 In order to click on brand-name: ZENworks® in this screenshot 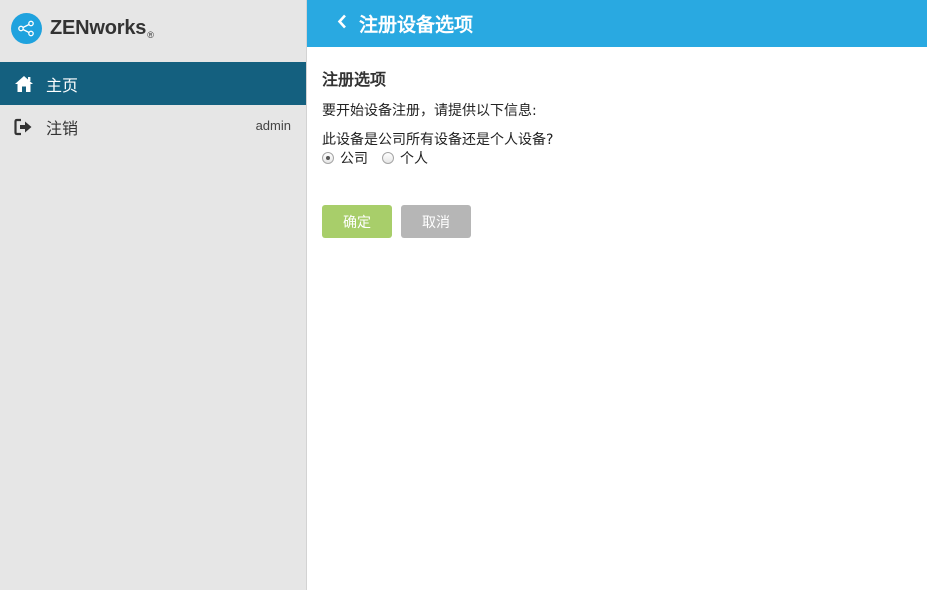, I will do `click(102, 28)`.